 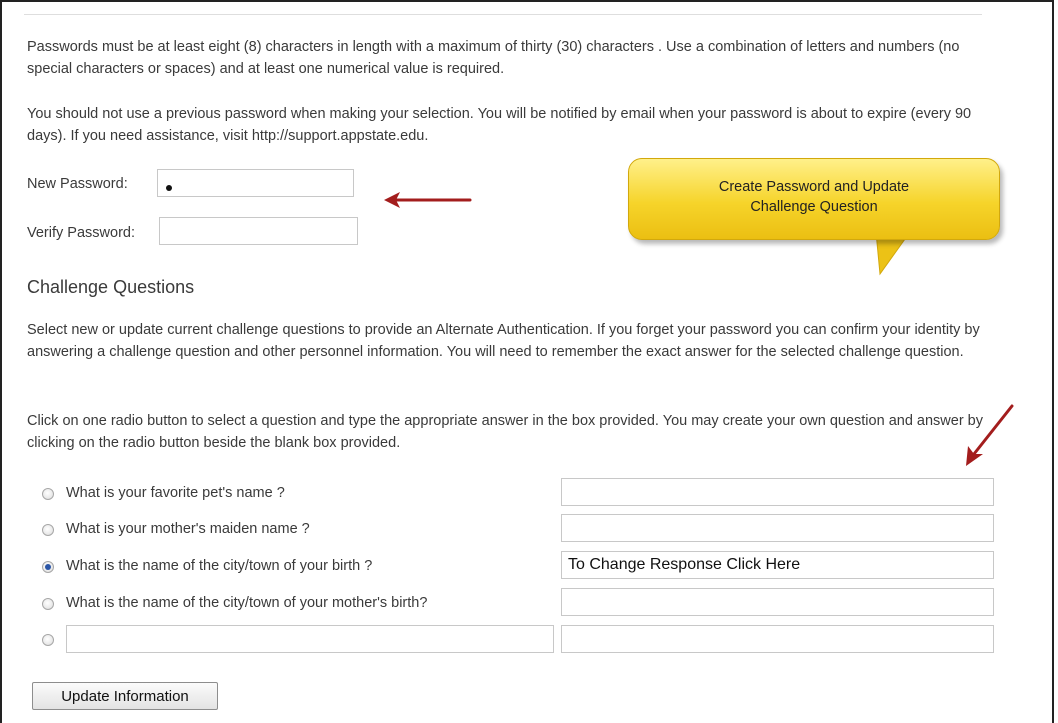 What do you see at coordinates (255, 183) in the screenshot?
I see `new-password-input` at bounding box center [255, 183].